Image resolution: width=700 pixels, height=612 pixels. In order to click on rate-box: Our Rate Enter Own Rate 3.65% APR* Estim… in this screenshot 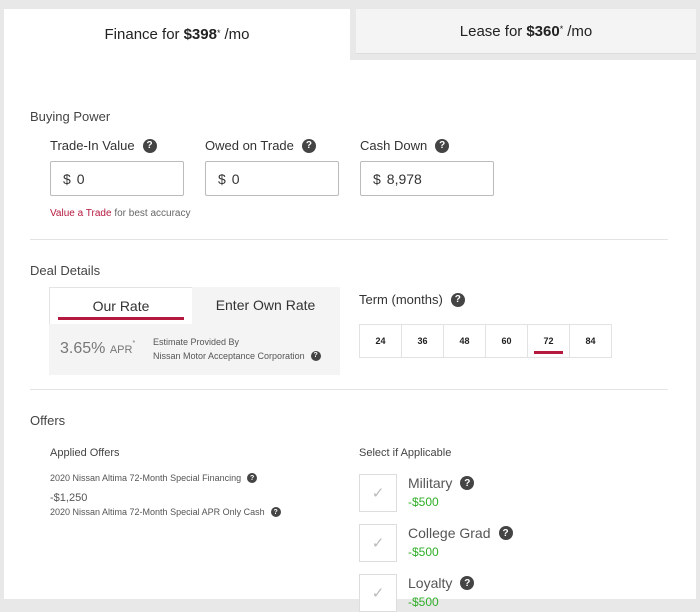, I will do `click(194, 331)`.